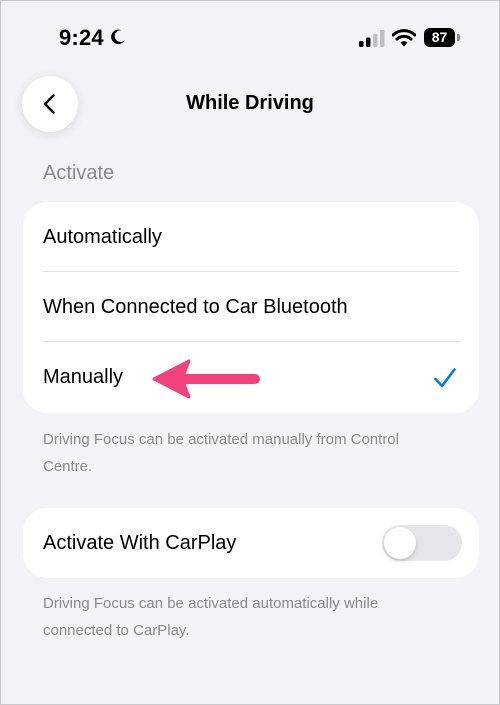 The height and width of the screenshot is (705, 500). What do you see at coordinates (195, 306) in the screenshot?
I see `option-label: When Connected to Car Bluetooth` at bounding box center [195, 306].